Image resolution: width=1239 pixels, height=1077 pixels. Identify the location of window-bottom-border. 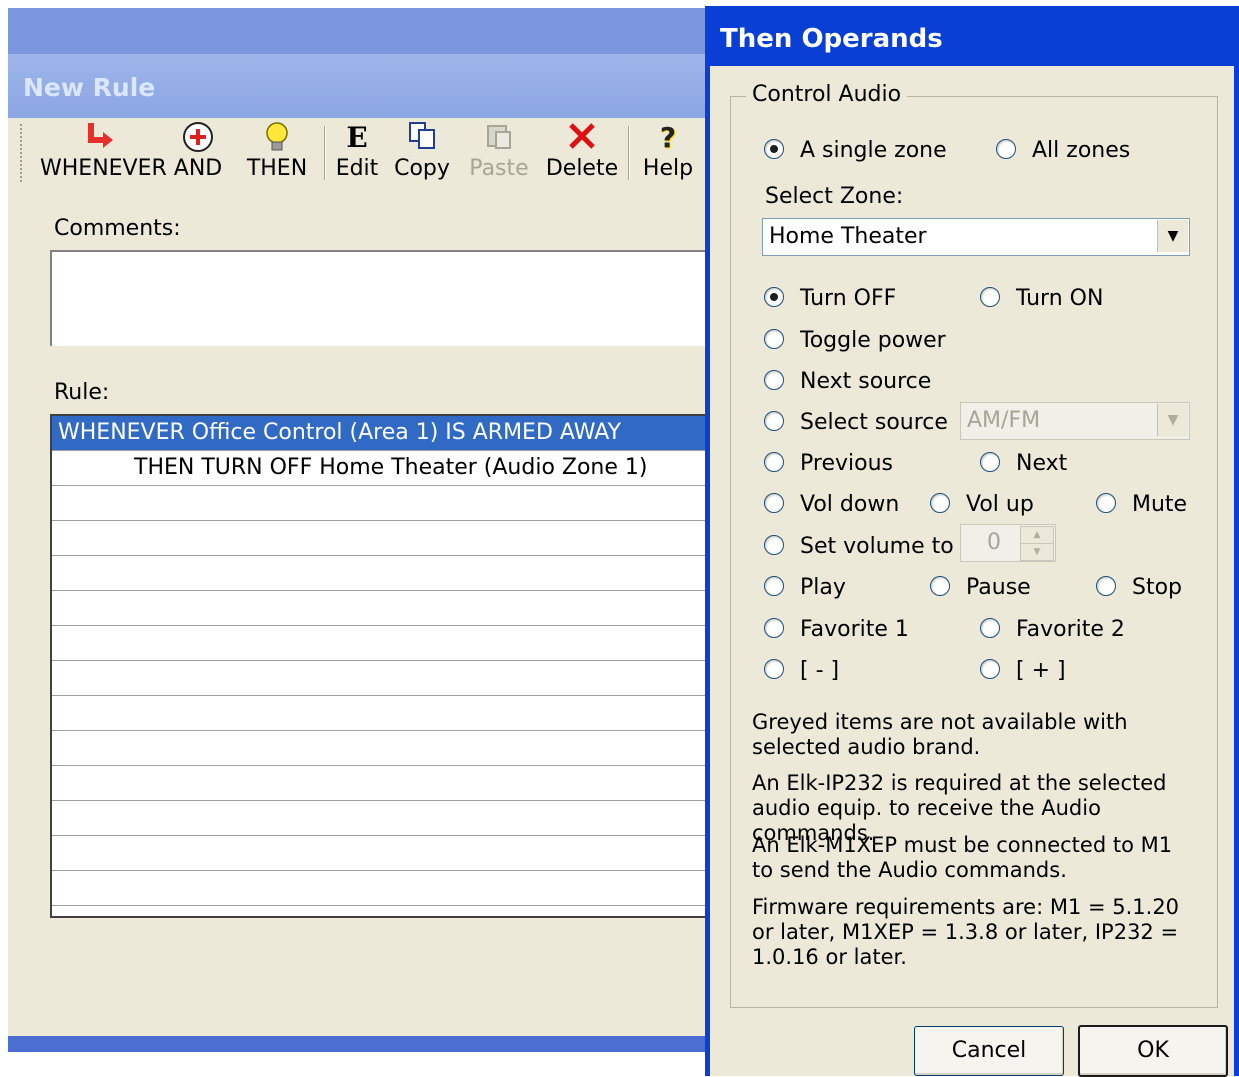
(358, 1044).